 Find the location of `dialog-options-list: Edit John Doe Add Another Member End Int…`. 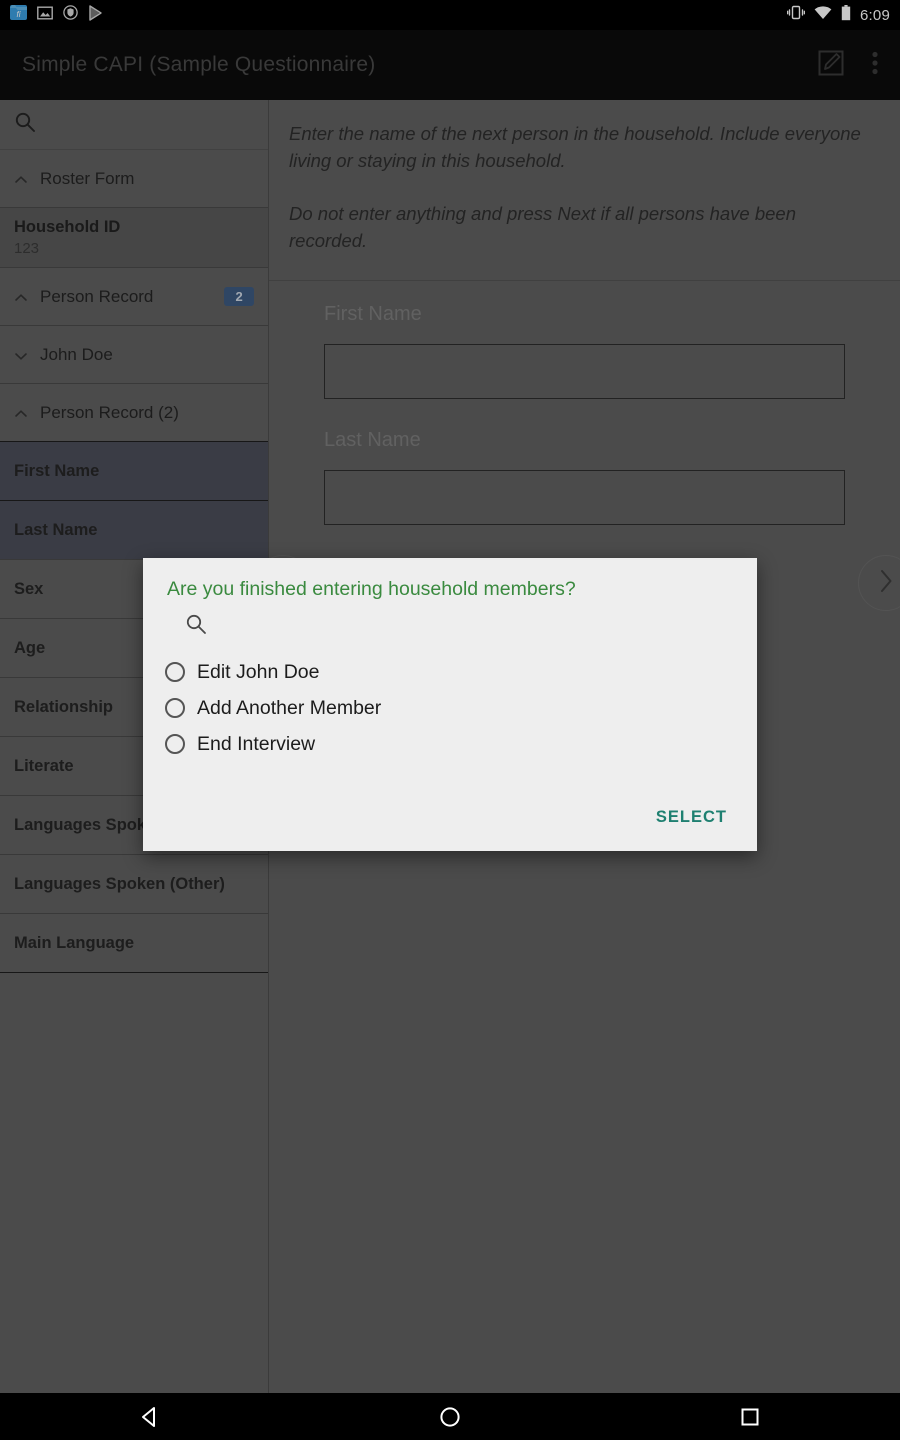

dialog-options-list: Edit John Doe Add Another Member End Int… is located at coordinates (450, 701).